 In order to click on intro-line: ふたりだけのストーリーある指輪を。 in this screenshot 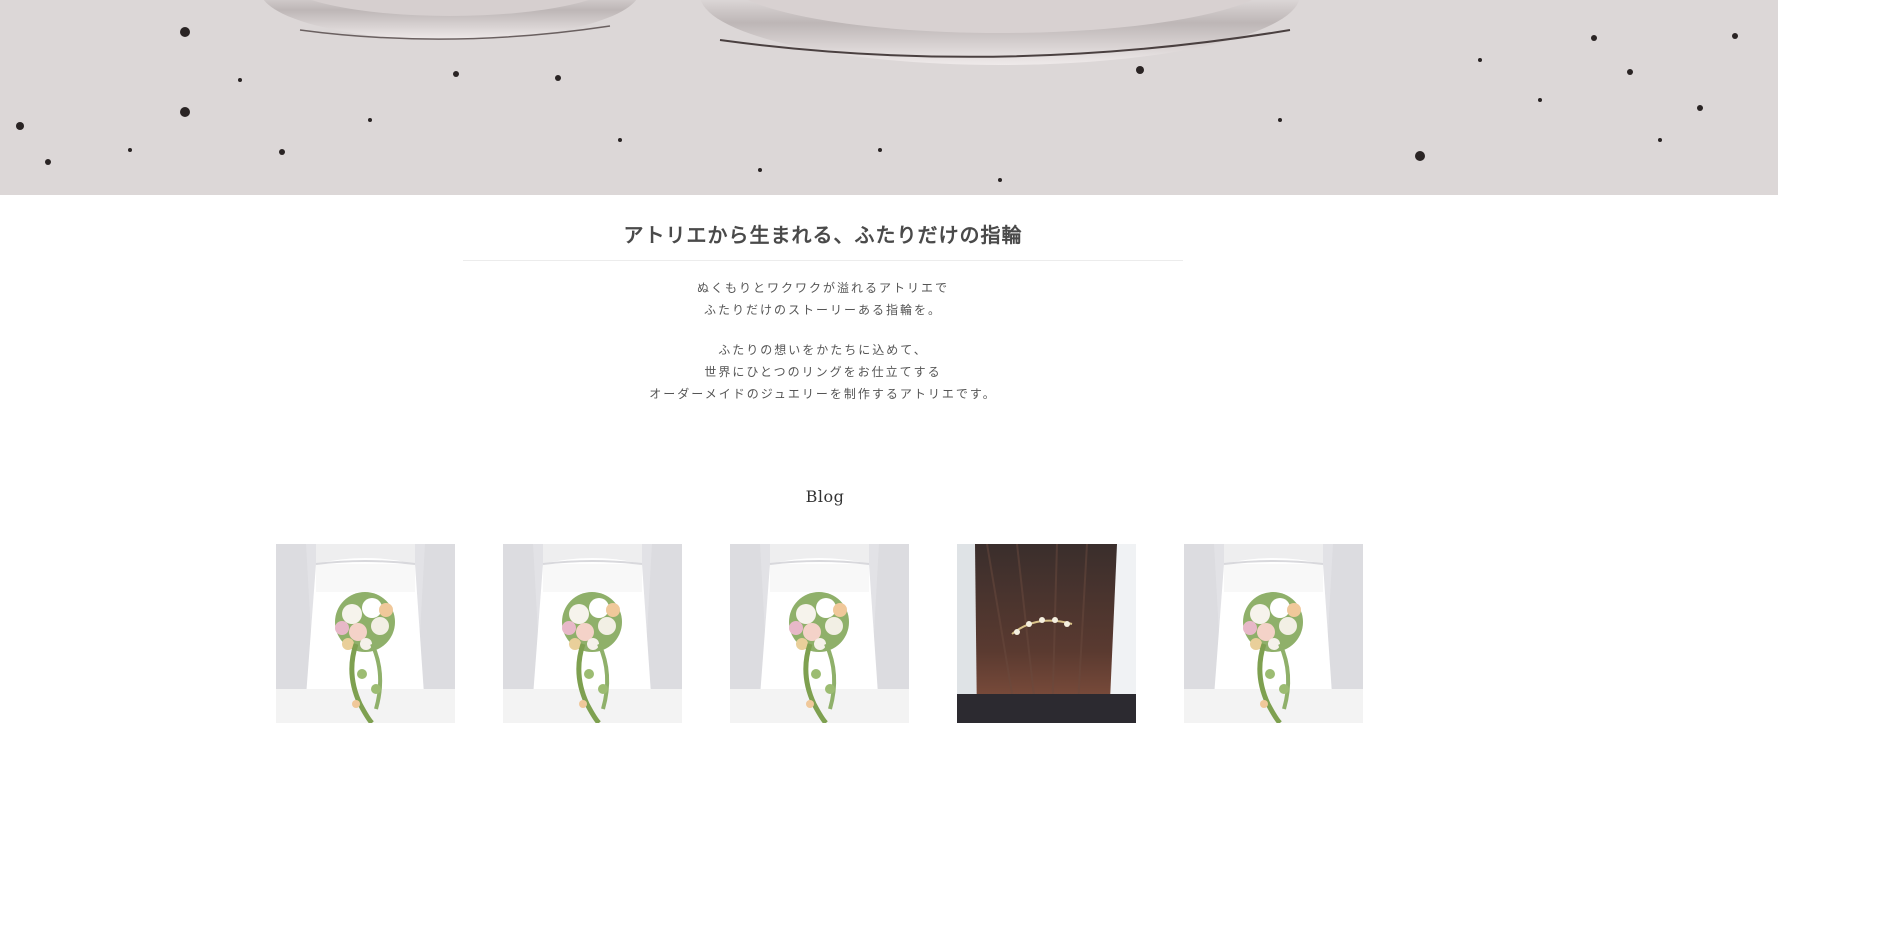, I will do `click(822, 310)`.